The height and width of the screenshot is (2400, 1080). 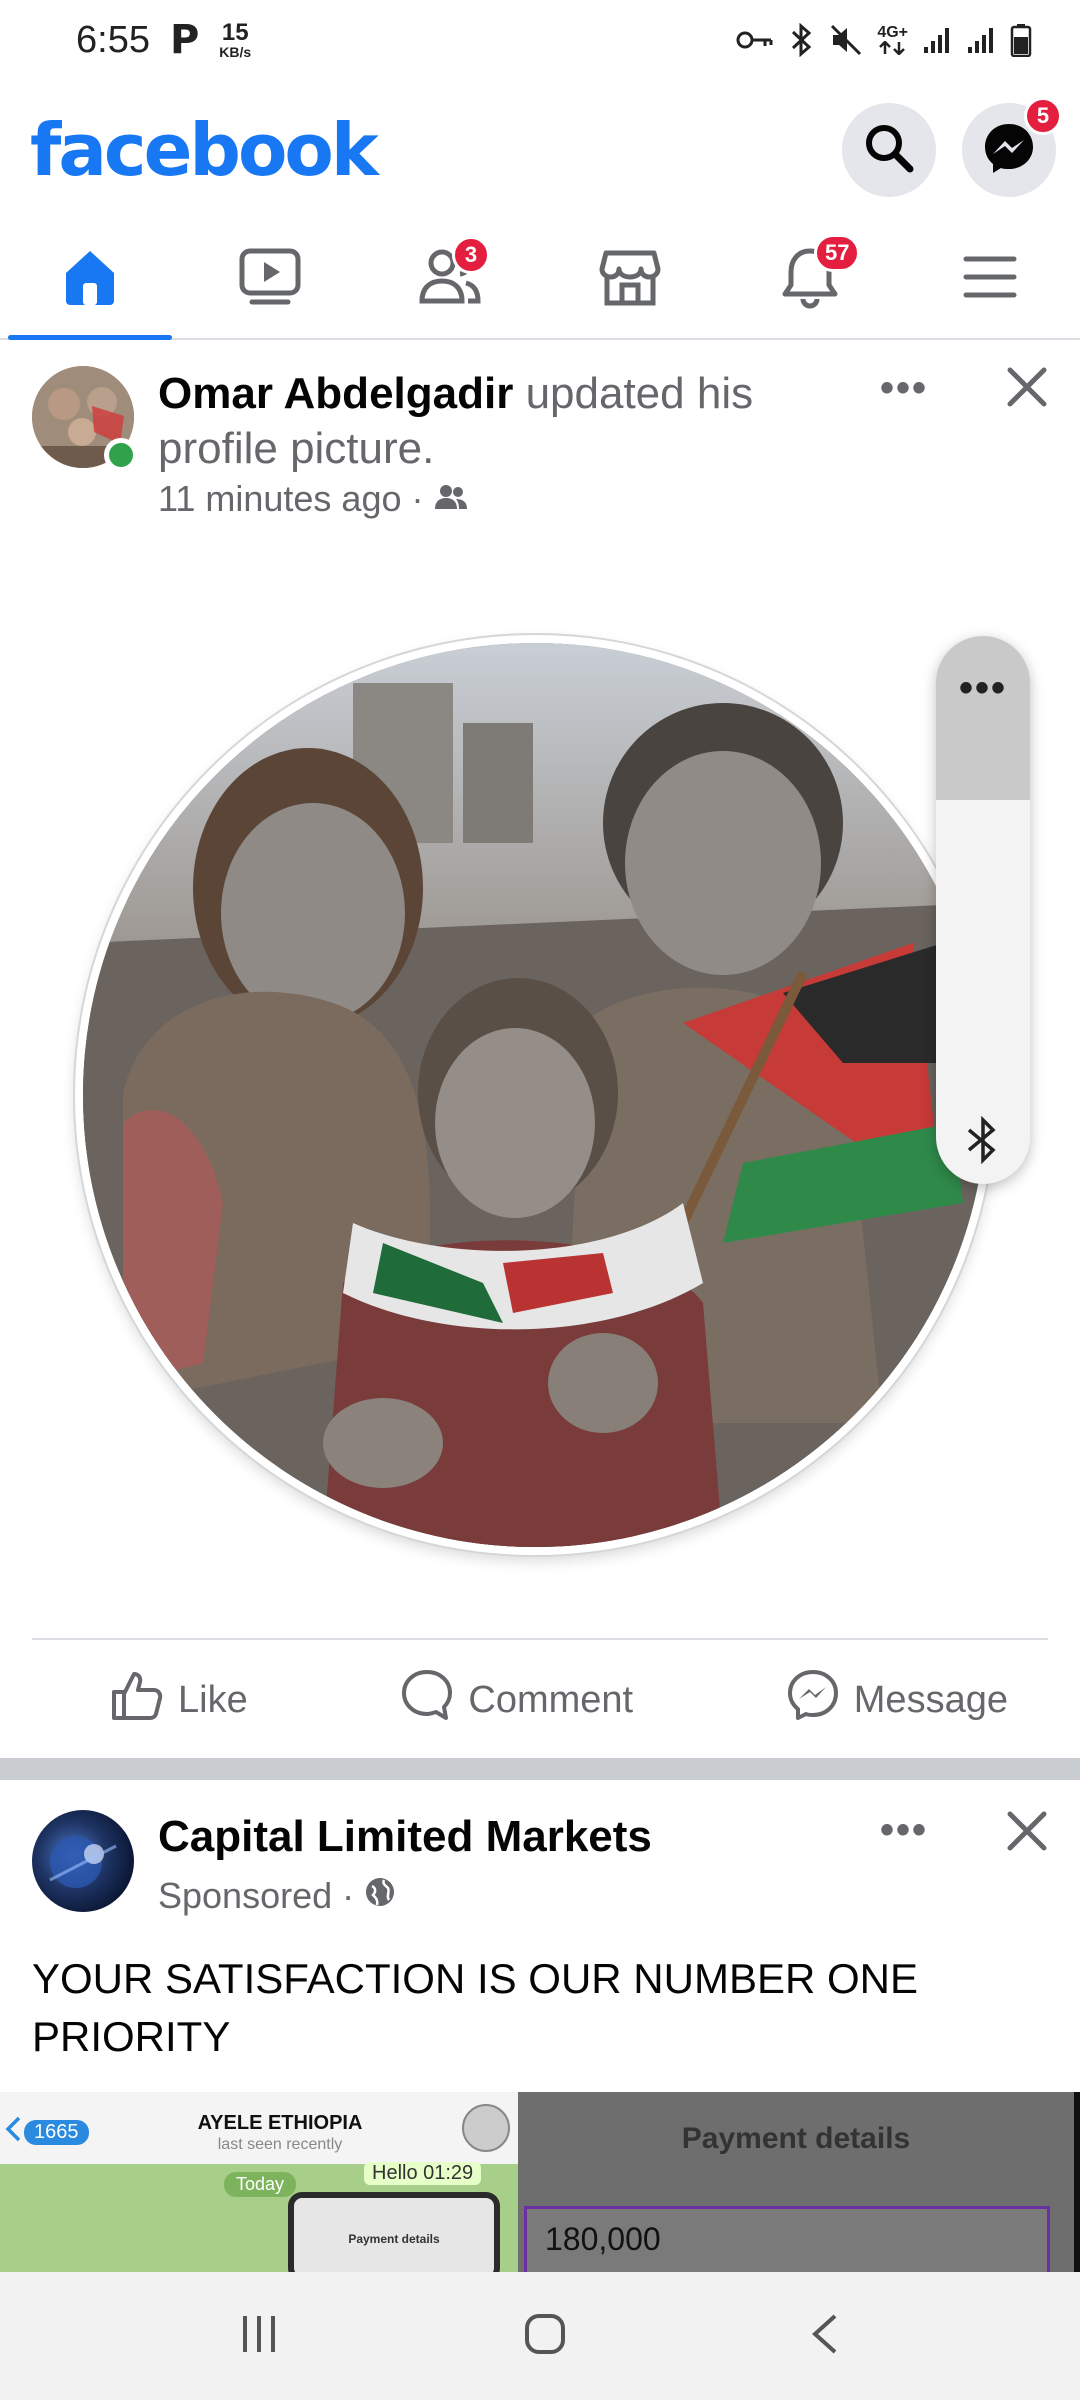 I want to click on volume-panel: •••, so click(x=983, y=910).